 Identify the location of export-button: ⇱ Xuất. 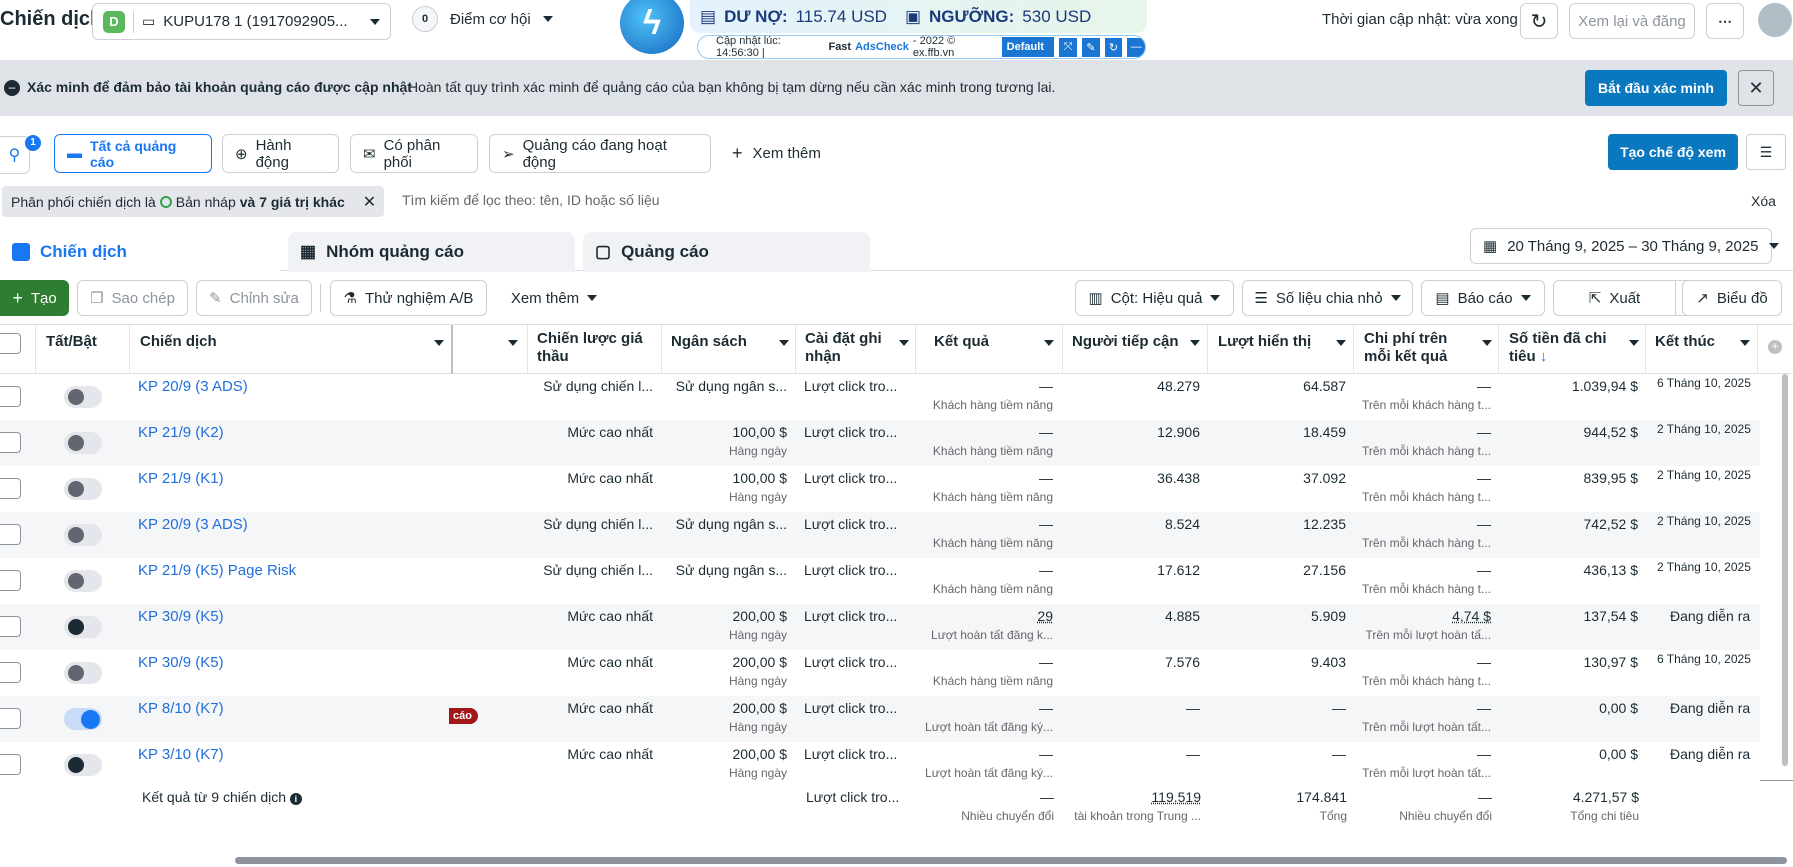
(1614, 298).